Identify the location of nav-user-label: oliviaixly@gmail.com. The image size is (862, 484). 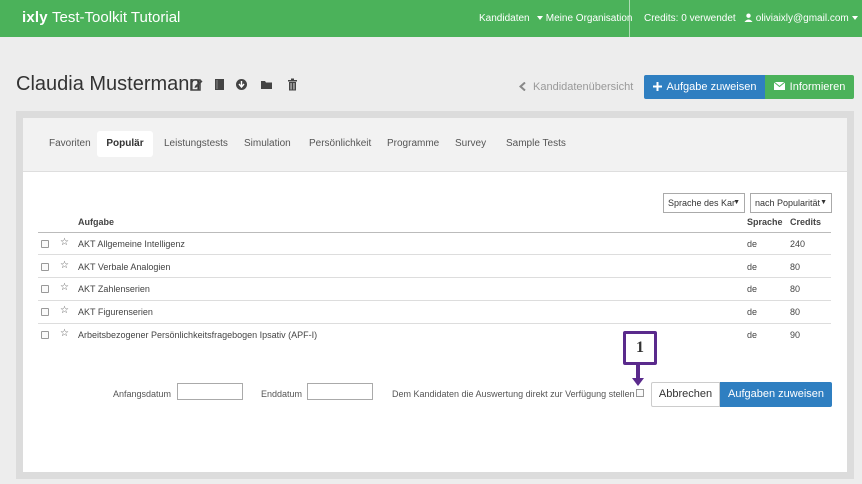
(802, 18).